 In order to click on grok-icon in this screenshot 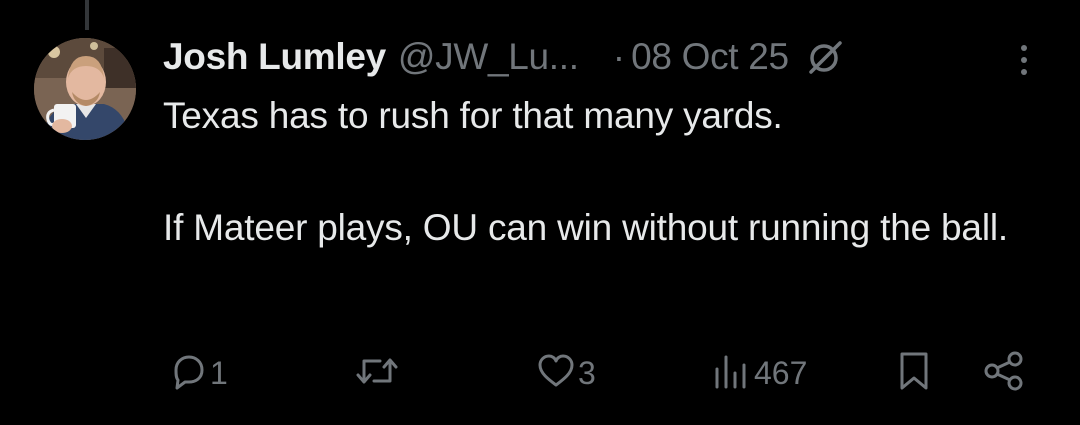, I will do `click(825, 57)`.